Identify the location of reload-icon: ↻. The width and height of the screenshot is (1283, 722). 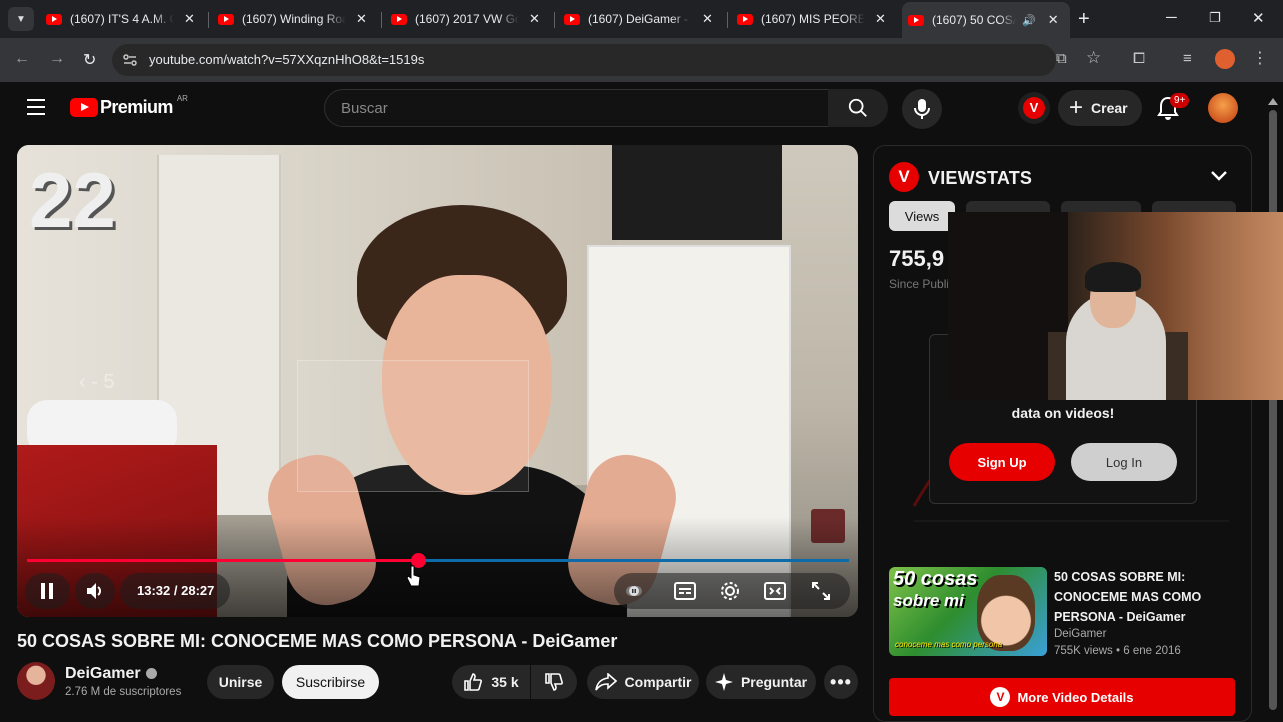
(89, 60).